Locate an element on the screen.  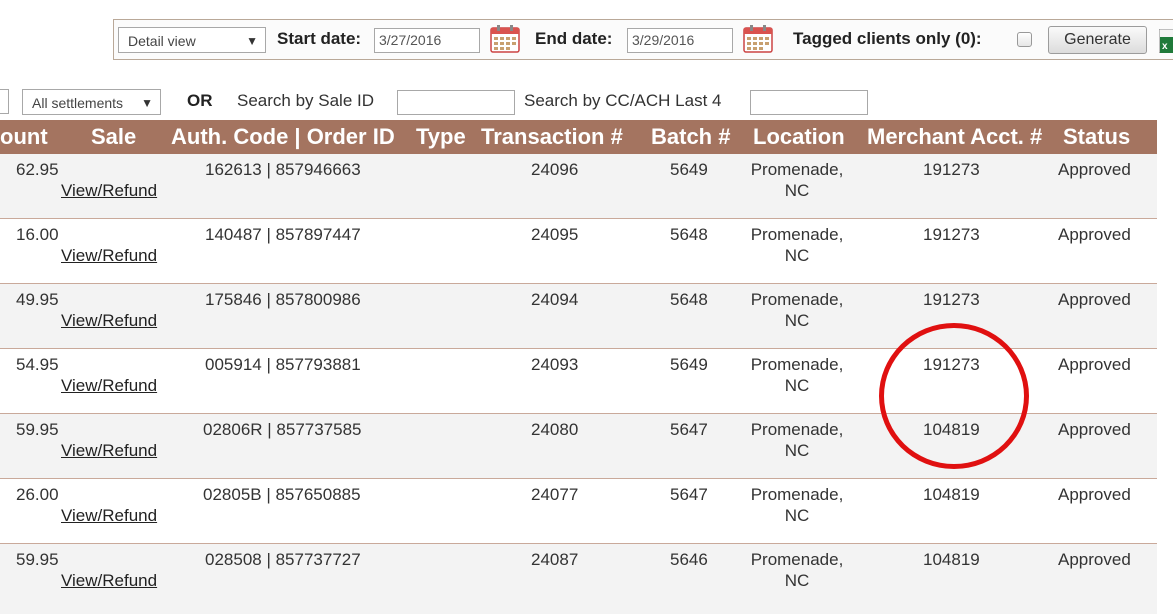
sale-id-input is located at coordinates (456, 102).